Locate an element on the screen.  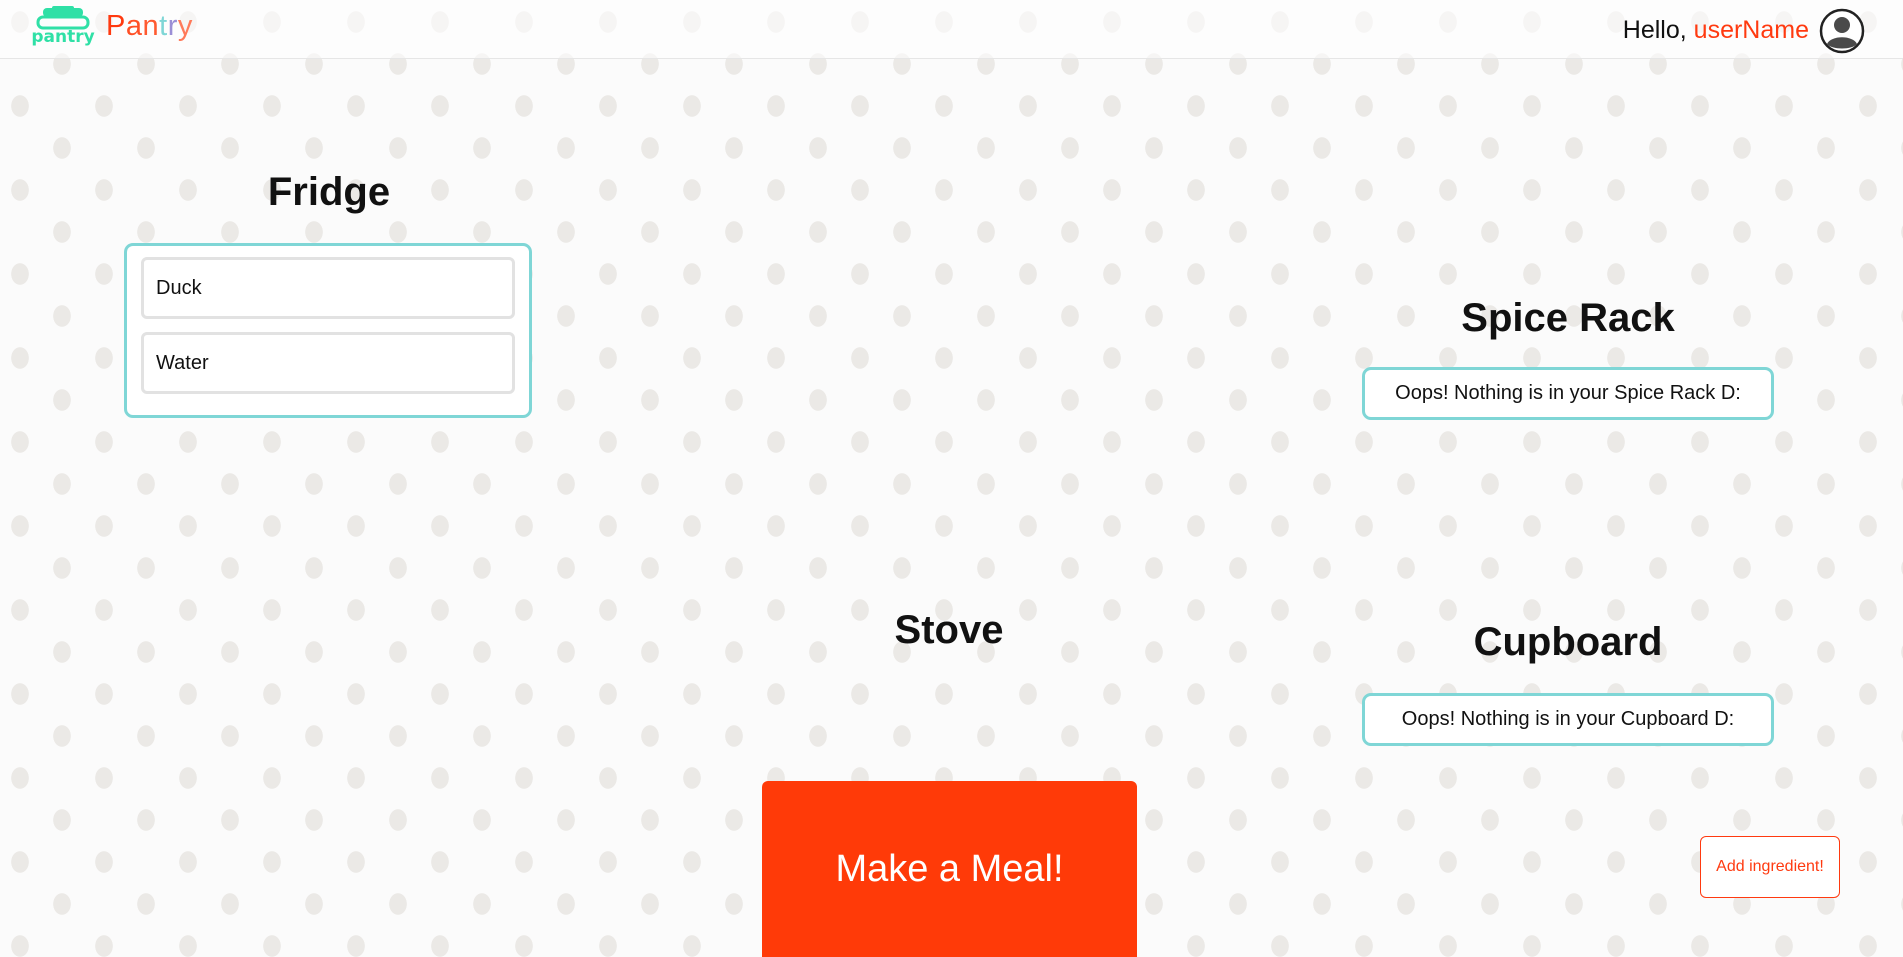
make-meal-button: Make a Meal! is located at coordinates (949, 869).